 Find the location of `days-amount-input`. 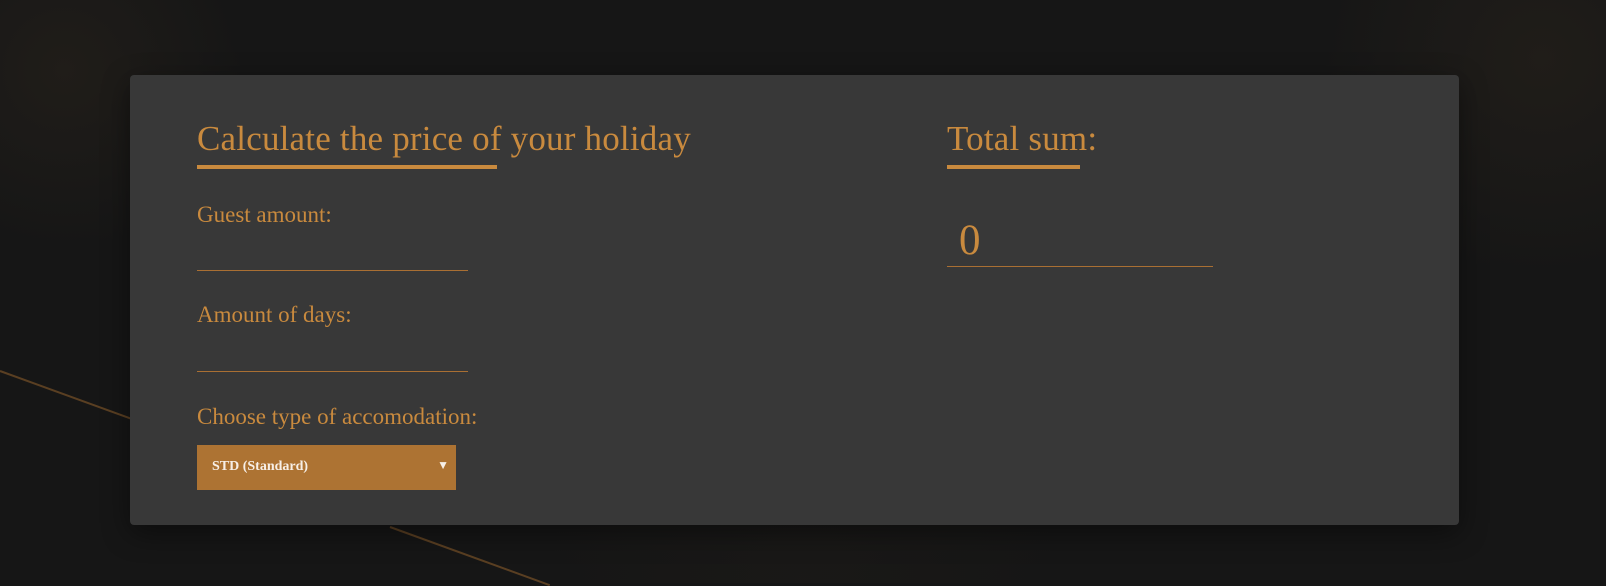

days-amount-input is located at coordinates (332, 359).